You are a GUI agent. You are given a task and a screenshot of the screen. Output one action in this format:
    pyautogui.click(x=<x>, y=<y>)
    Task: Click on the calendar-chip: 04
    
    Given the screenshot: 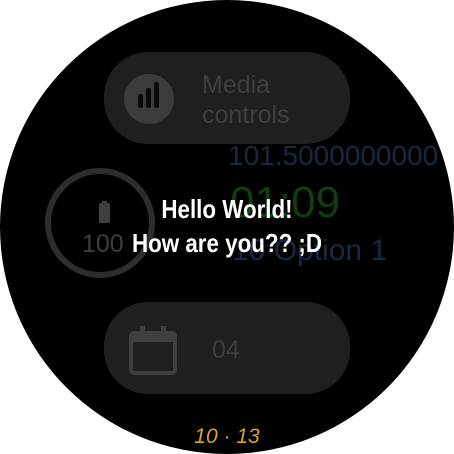 What is the action you would take?
    pyautogui.click(x=227, y=348)
    